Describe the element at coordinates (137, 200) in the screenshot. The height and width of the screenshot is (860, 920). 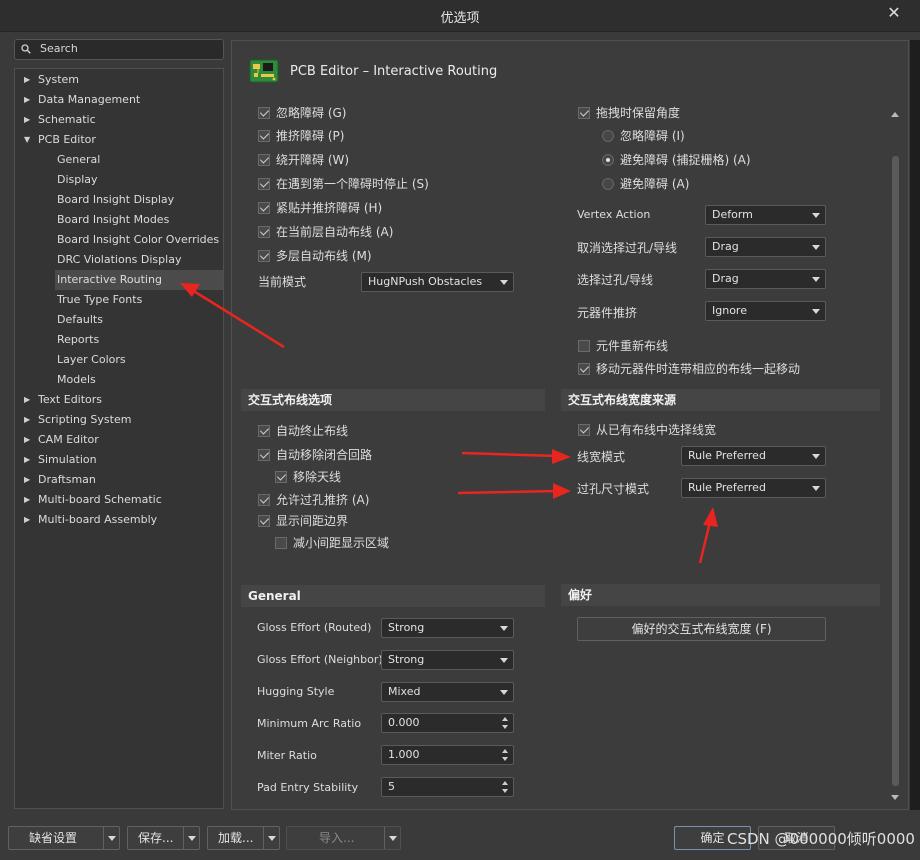
I see `tree-item-board-insight-display: Board Insight Display` at that location.